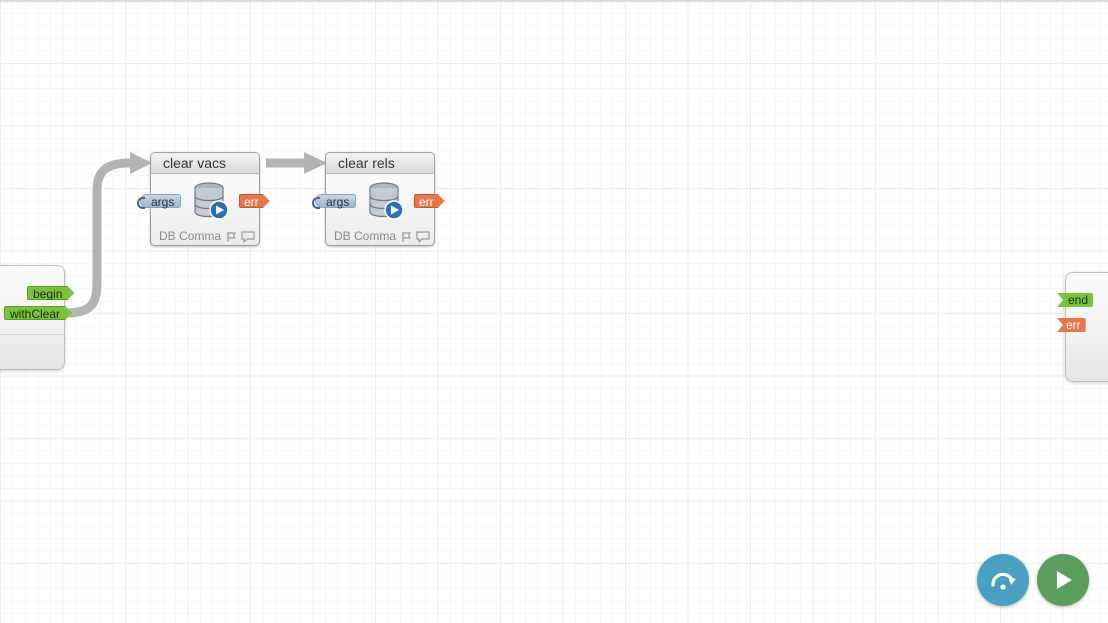 This screenshot has height=623, width=1108. Describe the element at coordinates (141, 163) in the screenshot. I see `wire-arrow-clear-vacs` at that location.